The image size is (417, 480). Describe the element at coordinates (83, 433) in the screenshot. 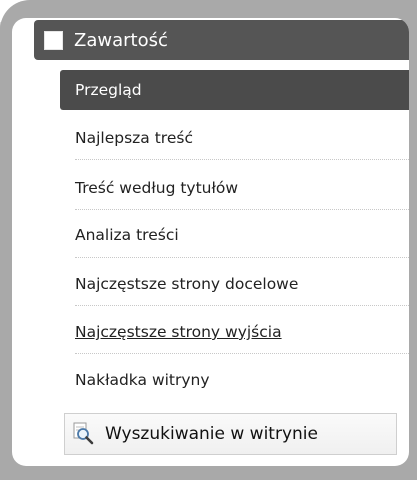

I see `magnifier-page-icon` at that location.